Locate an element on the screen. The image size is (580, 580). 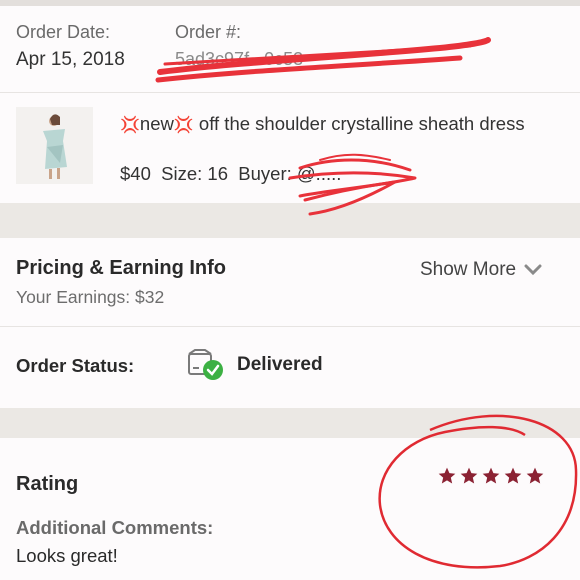
order-number-value: 5ad3c97f...0c53 is located at coordinates (239, 59).